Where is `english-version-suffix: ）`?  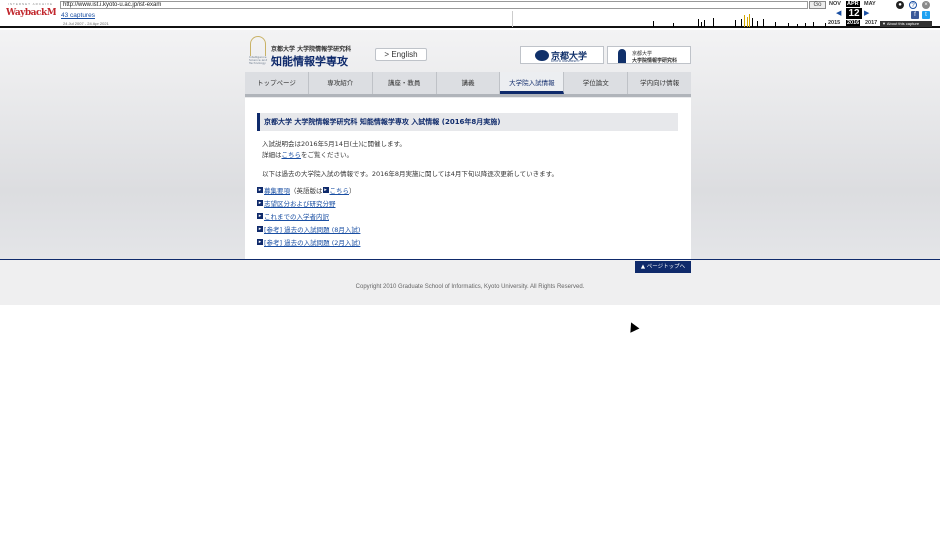 english-version-suffix: ） is located at coordinates (352, 191).